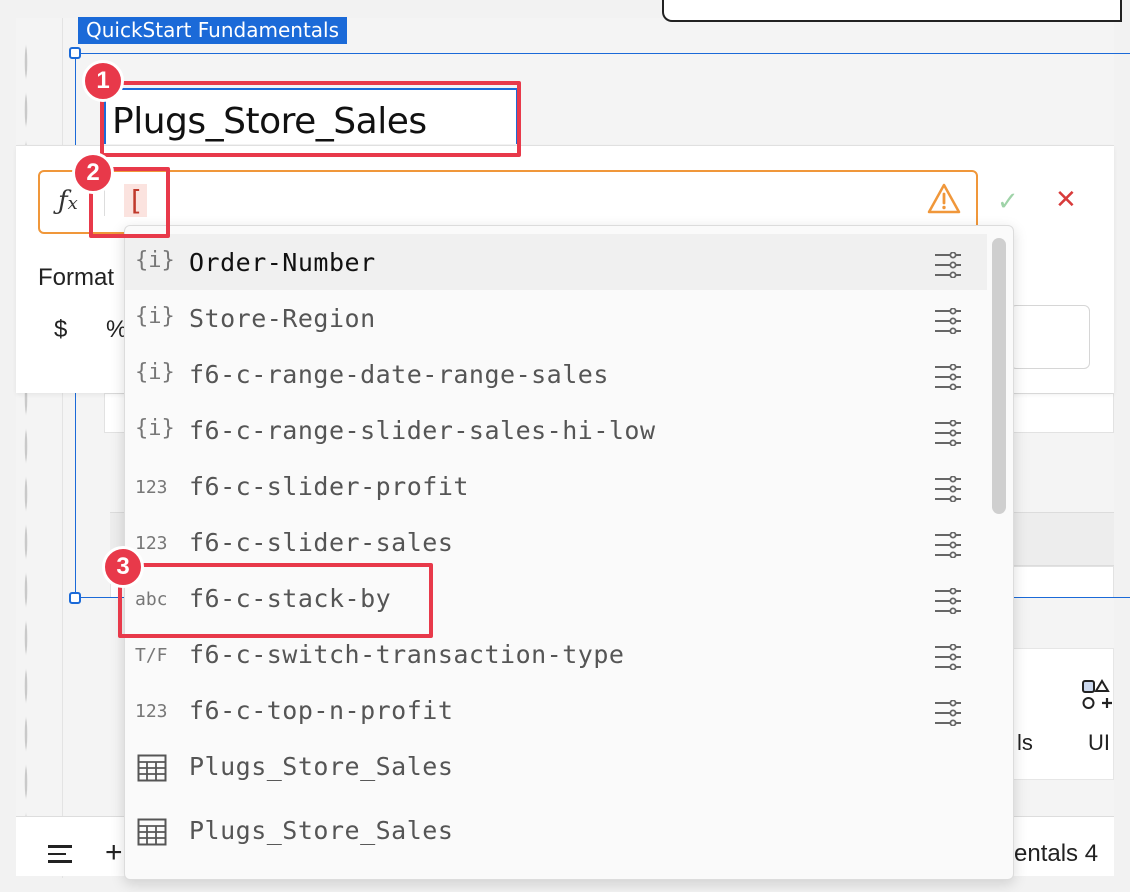  Describe the element at coordinates (556, 318) in the screenshot. I see `dropdown-item: {i} Store-Region` at that location.